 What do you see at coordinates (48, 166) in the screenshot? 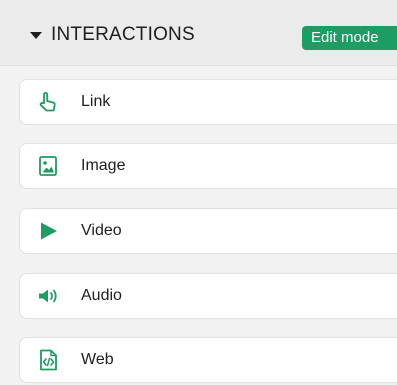
I see `image-icon` at bounding box center [48, 166].